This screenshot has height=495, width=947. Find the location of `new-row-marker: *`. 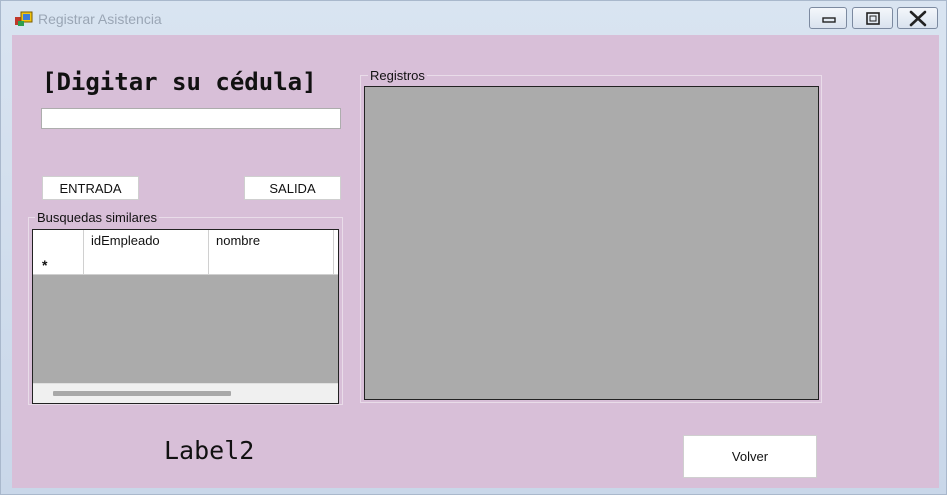

new-row-marker: * is located at coordinates (58, 263).